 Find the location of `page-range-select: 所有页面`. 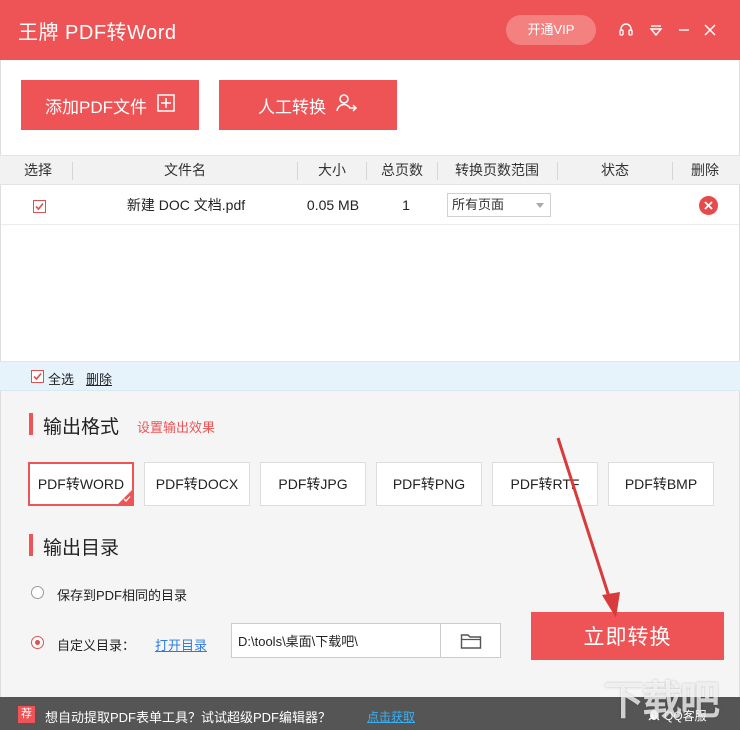

page-range-select: 所有页面 is located at coordinates (499, 205).